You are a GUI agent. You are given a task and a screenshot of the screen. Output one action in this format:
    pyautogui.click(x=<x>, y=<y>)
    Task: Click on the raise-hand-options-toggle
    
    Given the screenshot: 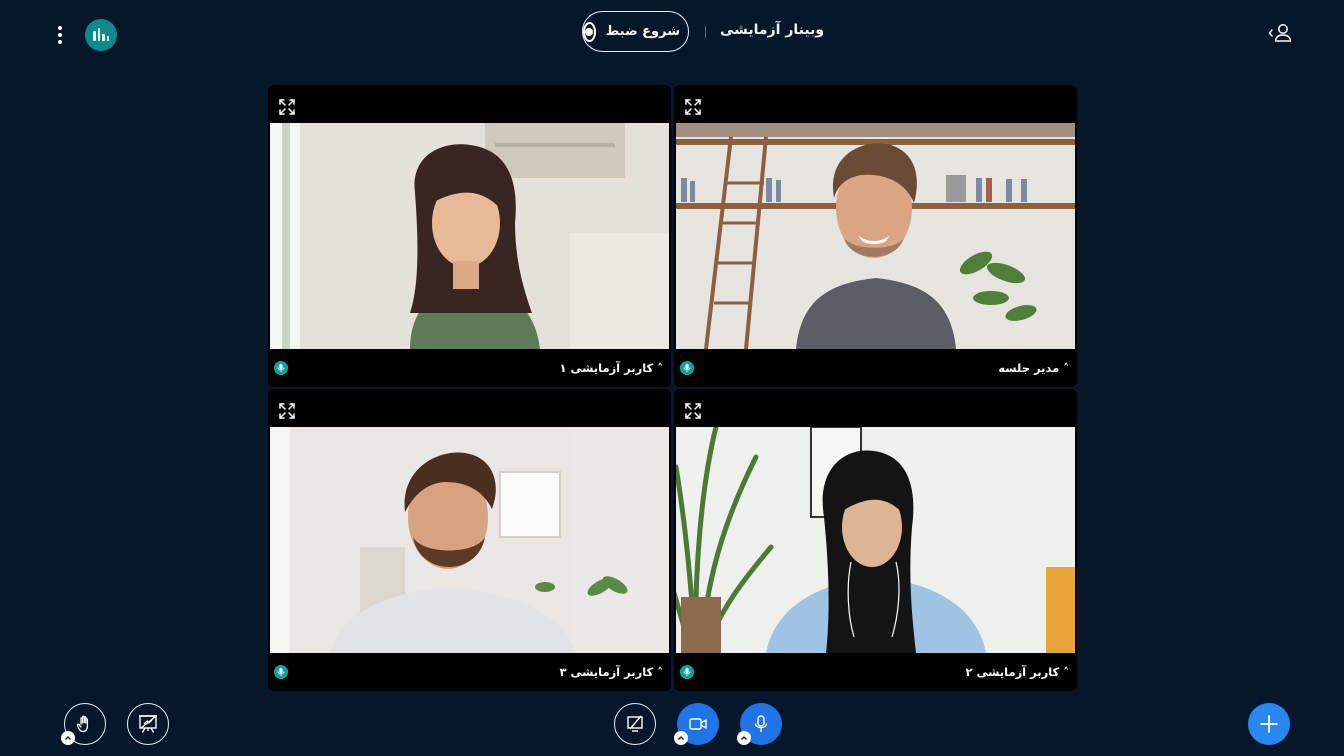 What is the action you would take?
    pyautogui.click(x=68, y=738)
    